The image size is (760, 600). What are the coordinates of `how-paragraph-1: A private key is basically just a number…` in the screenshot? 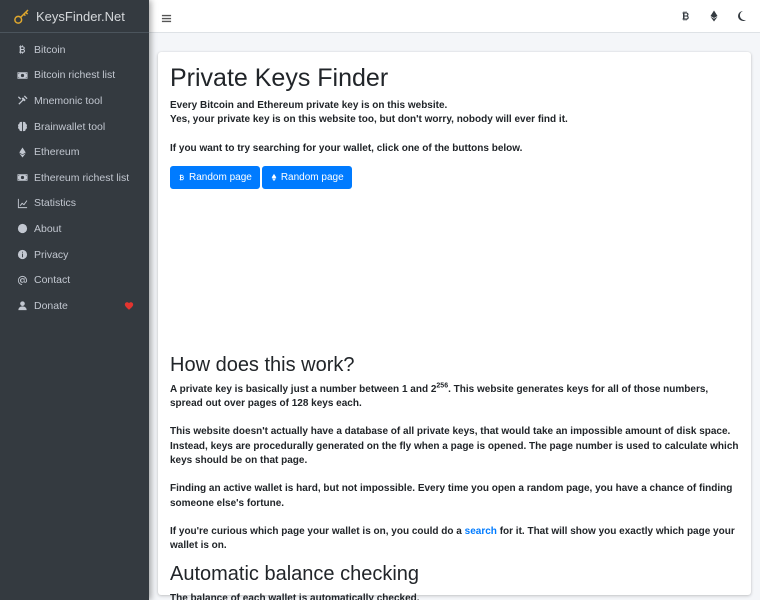 It's located at (439, 396).